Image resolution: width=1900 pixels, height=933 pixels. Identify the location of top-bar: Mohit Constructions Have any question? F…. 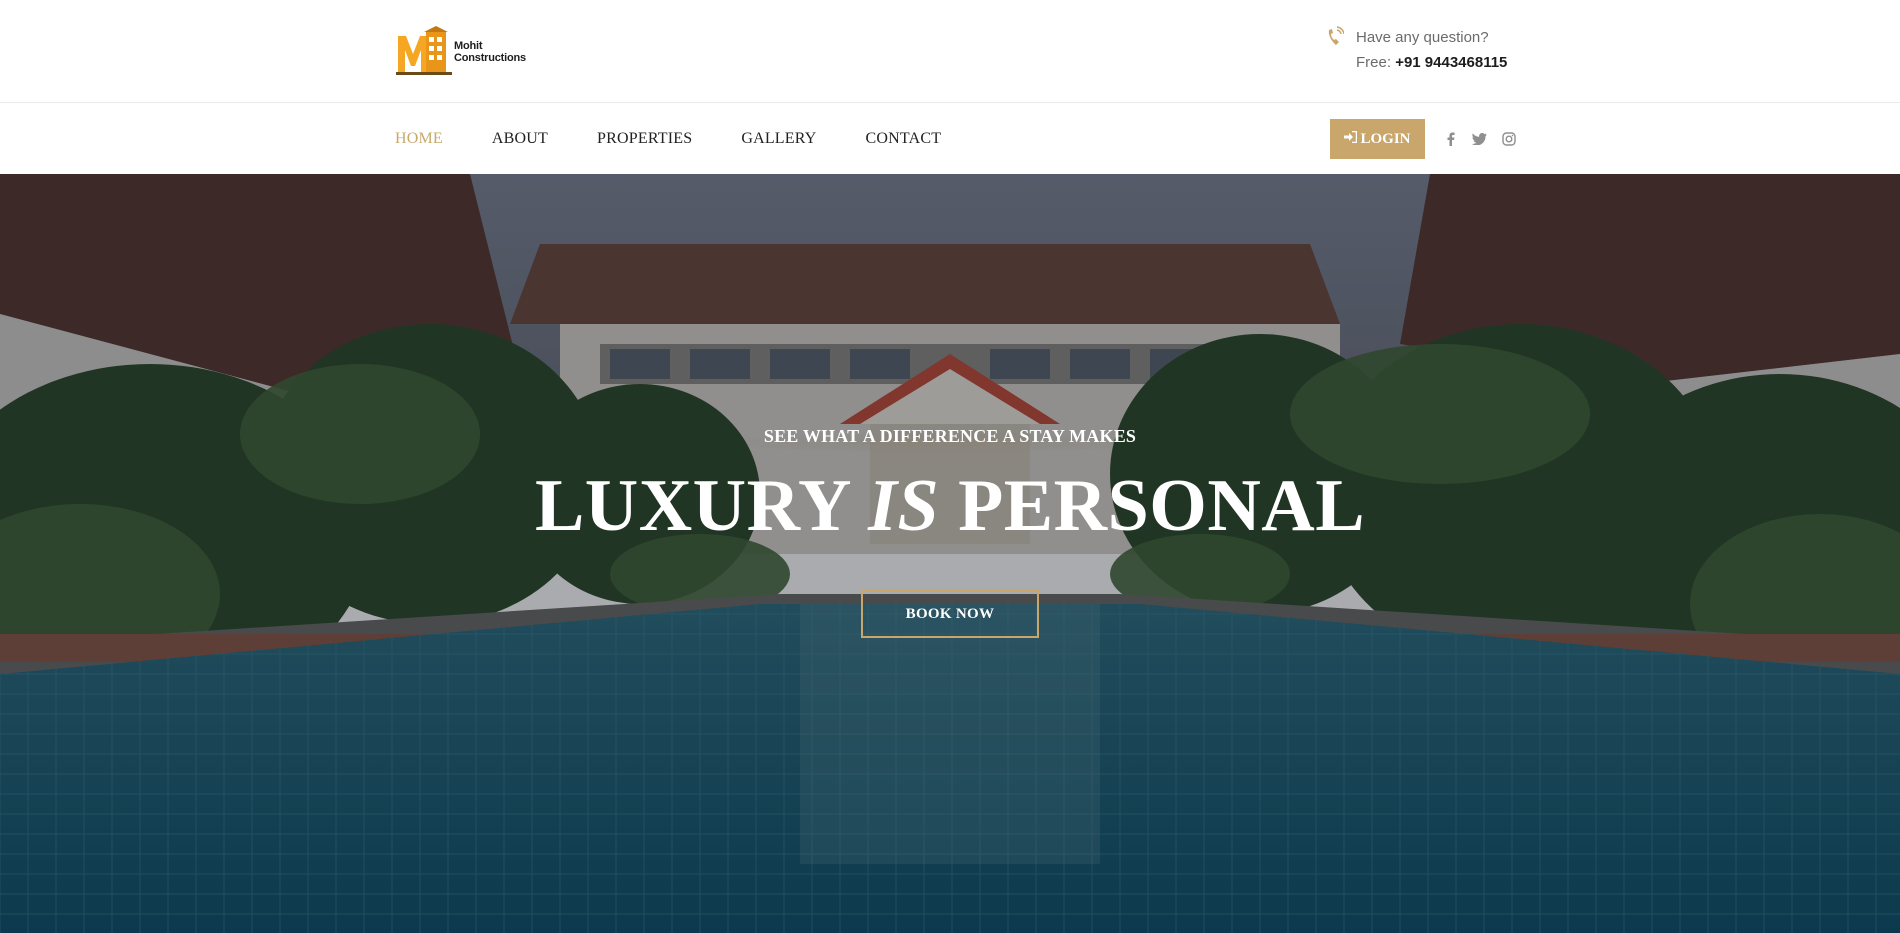
(950, 51).